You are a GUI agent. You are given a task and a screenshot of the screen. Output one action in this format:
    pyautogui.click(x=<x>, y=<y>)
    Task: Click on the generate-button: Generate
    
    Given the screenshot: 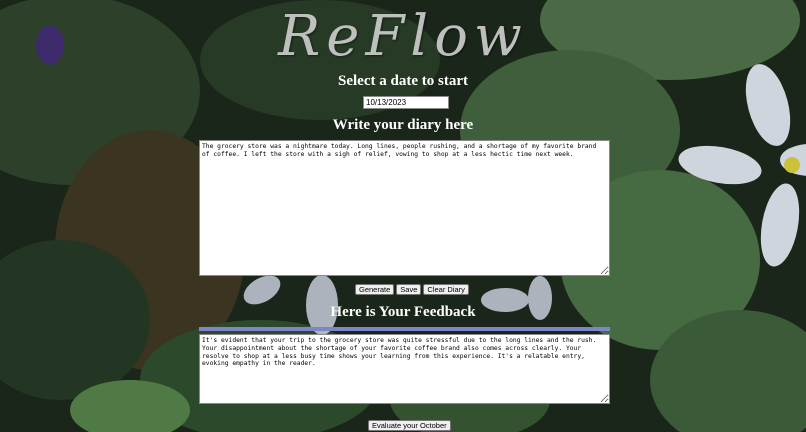 What is the action you would take?
    pyautogui.click(x=375, y=289)
    